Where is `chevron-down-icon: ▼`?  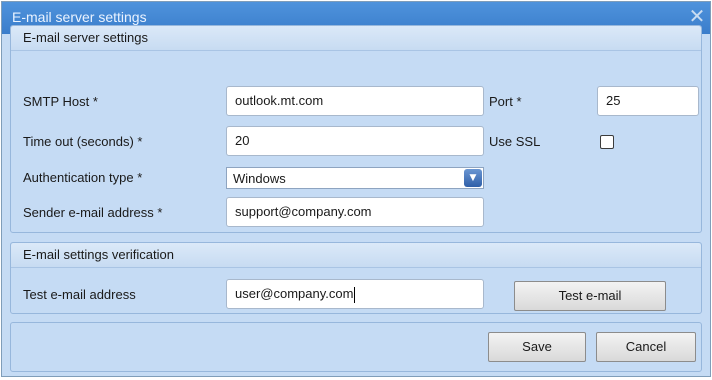 chevron-down-icon: ▼ is located at coordinates (473, 178).